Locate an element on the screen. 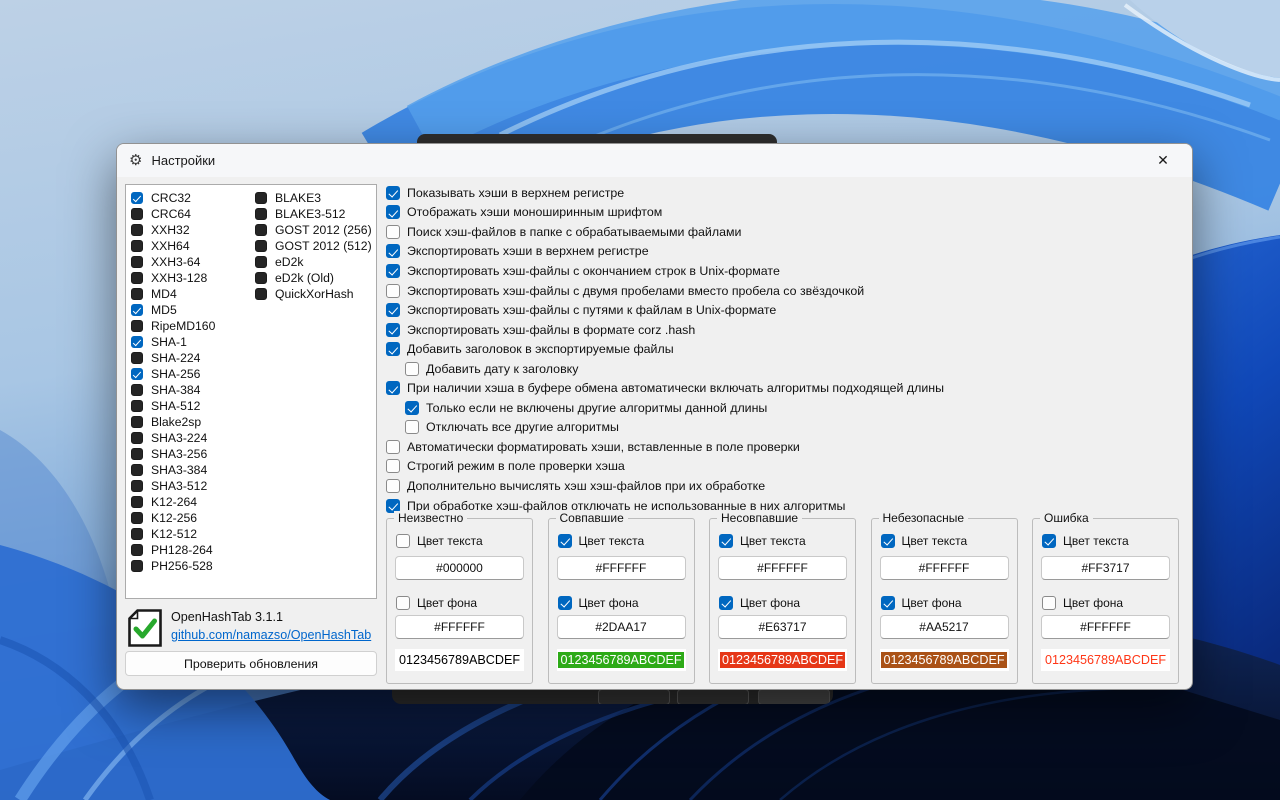 Image resolution: width=1280 pixels, height=800 pixels. algorithm-item: SHA3-384 is located at coordinates (193, 470).